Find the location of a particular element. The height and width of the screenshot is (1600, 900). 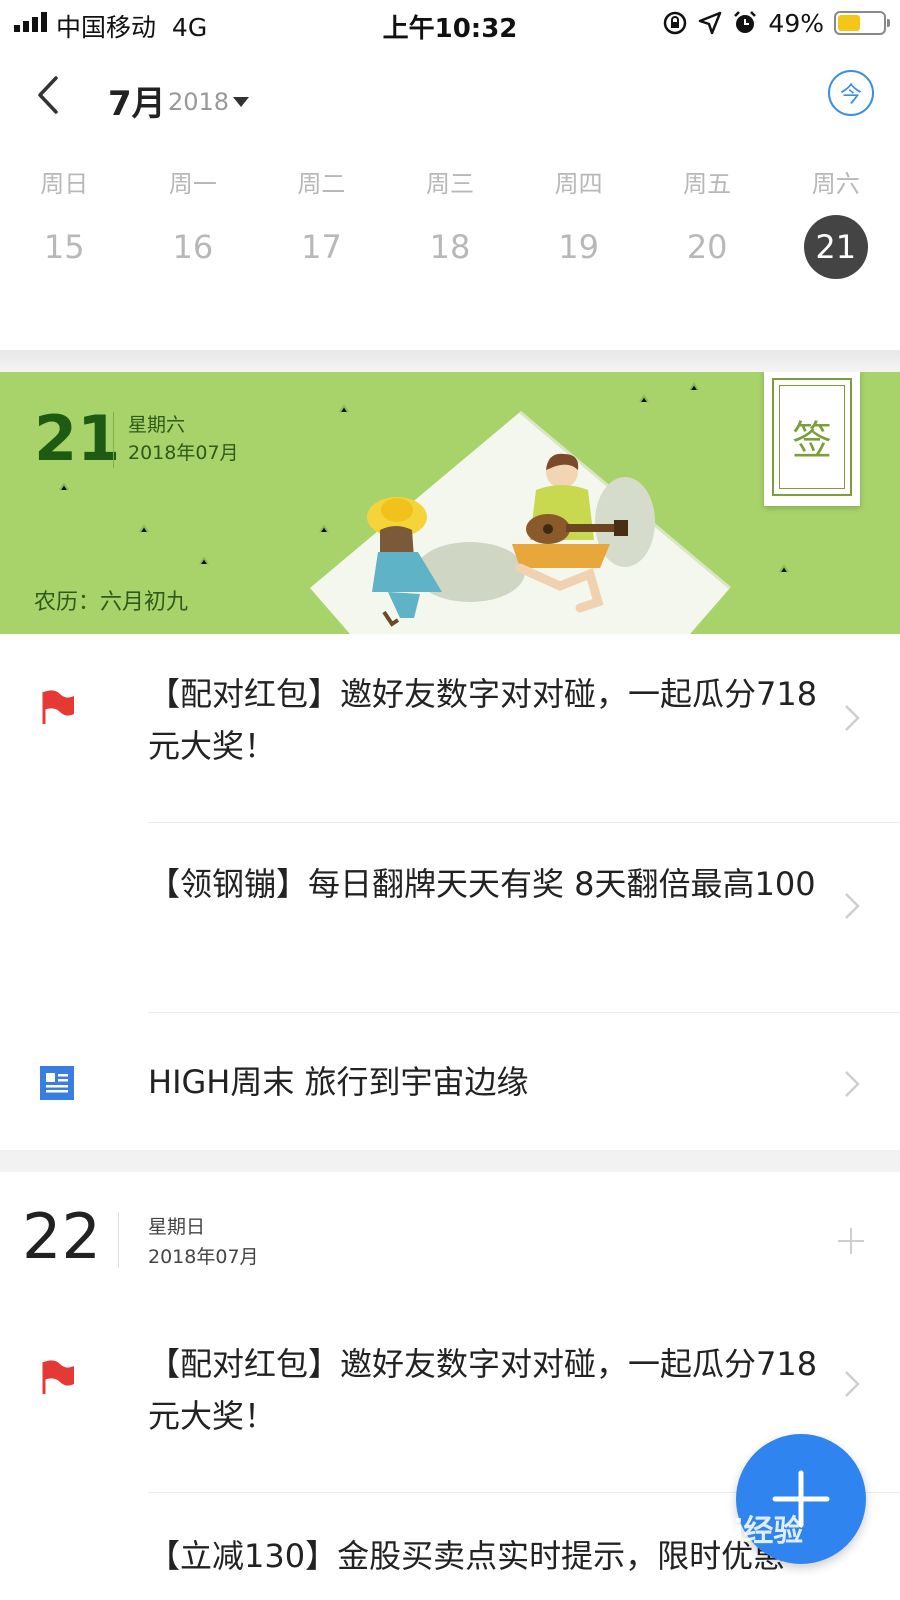

battery-icon is located at coordinates (862, 23).